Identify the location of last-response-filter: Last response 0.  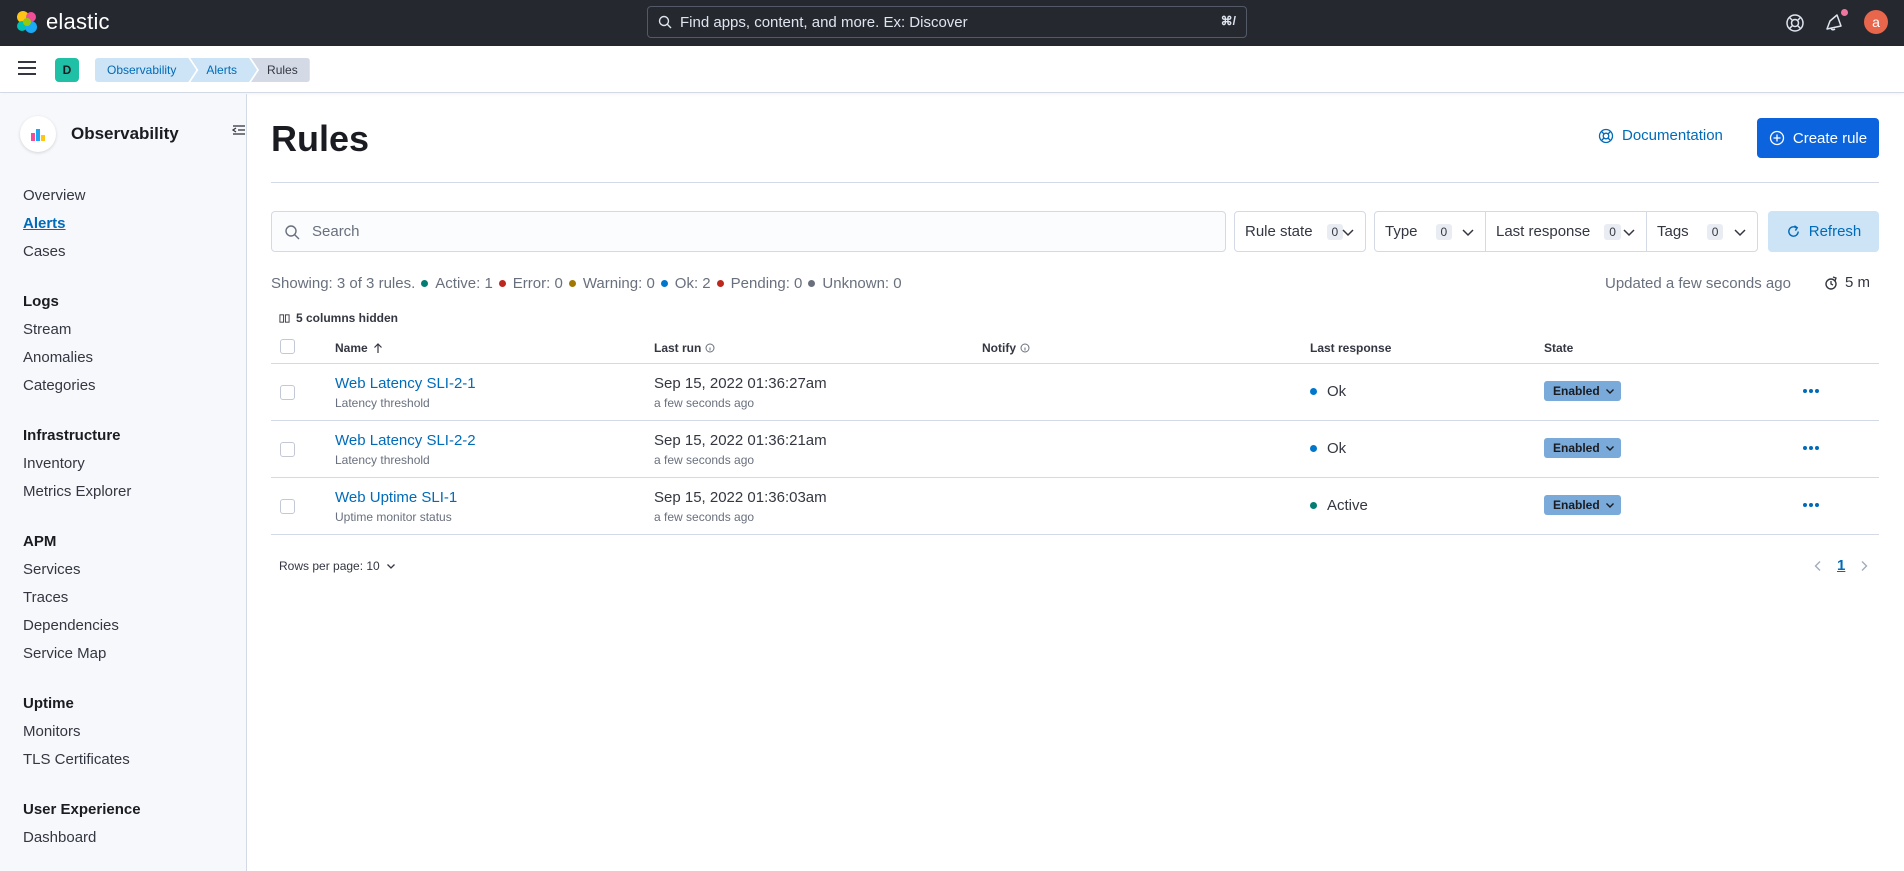
(1566, 231).